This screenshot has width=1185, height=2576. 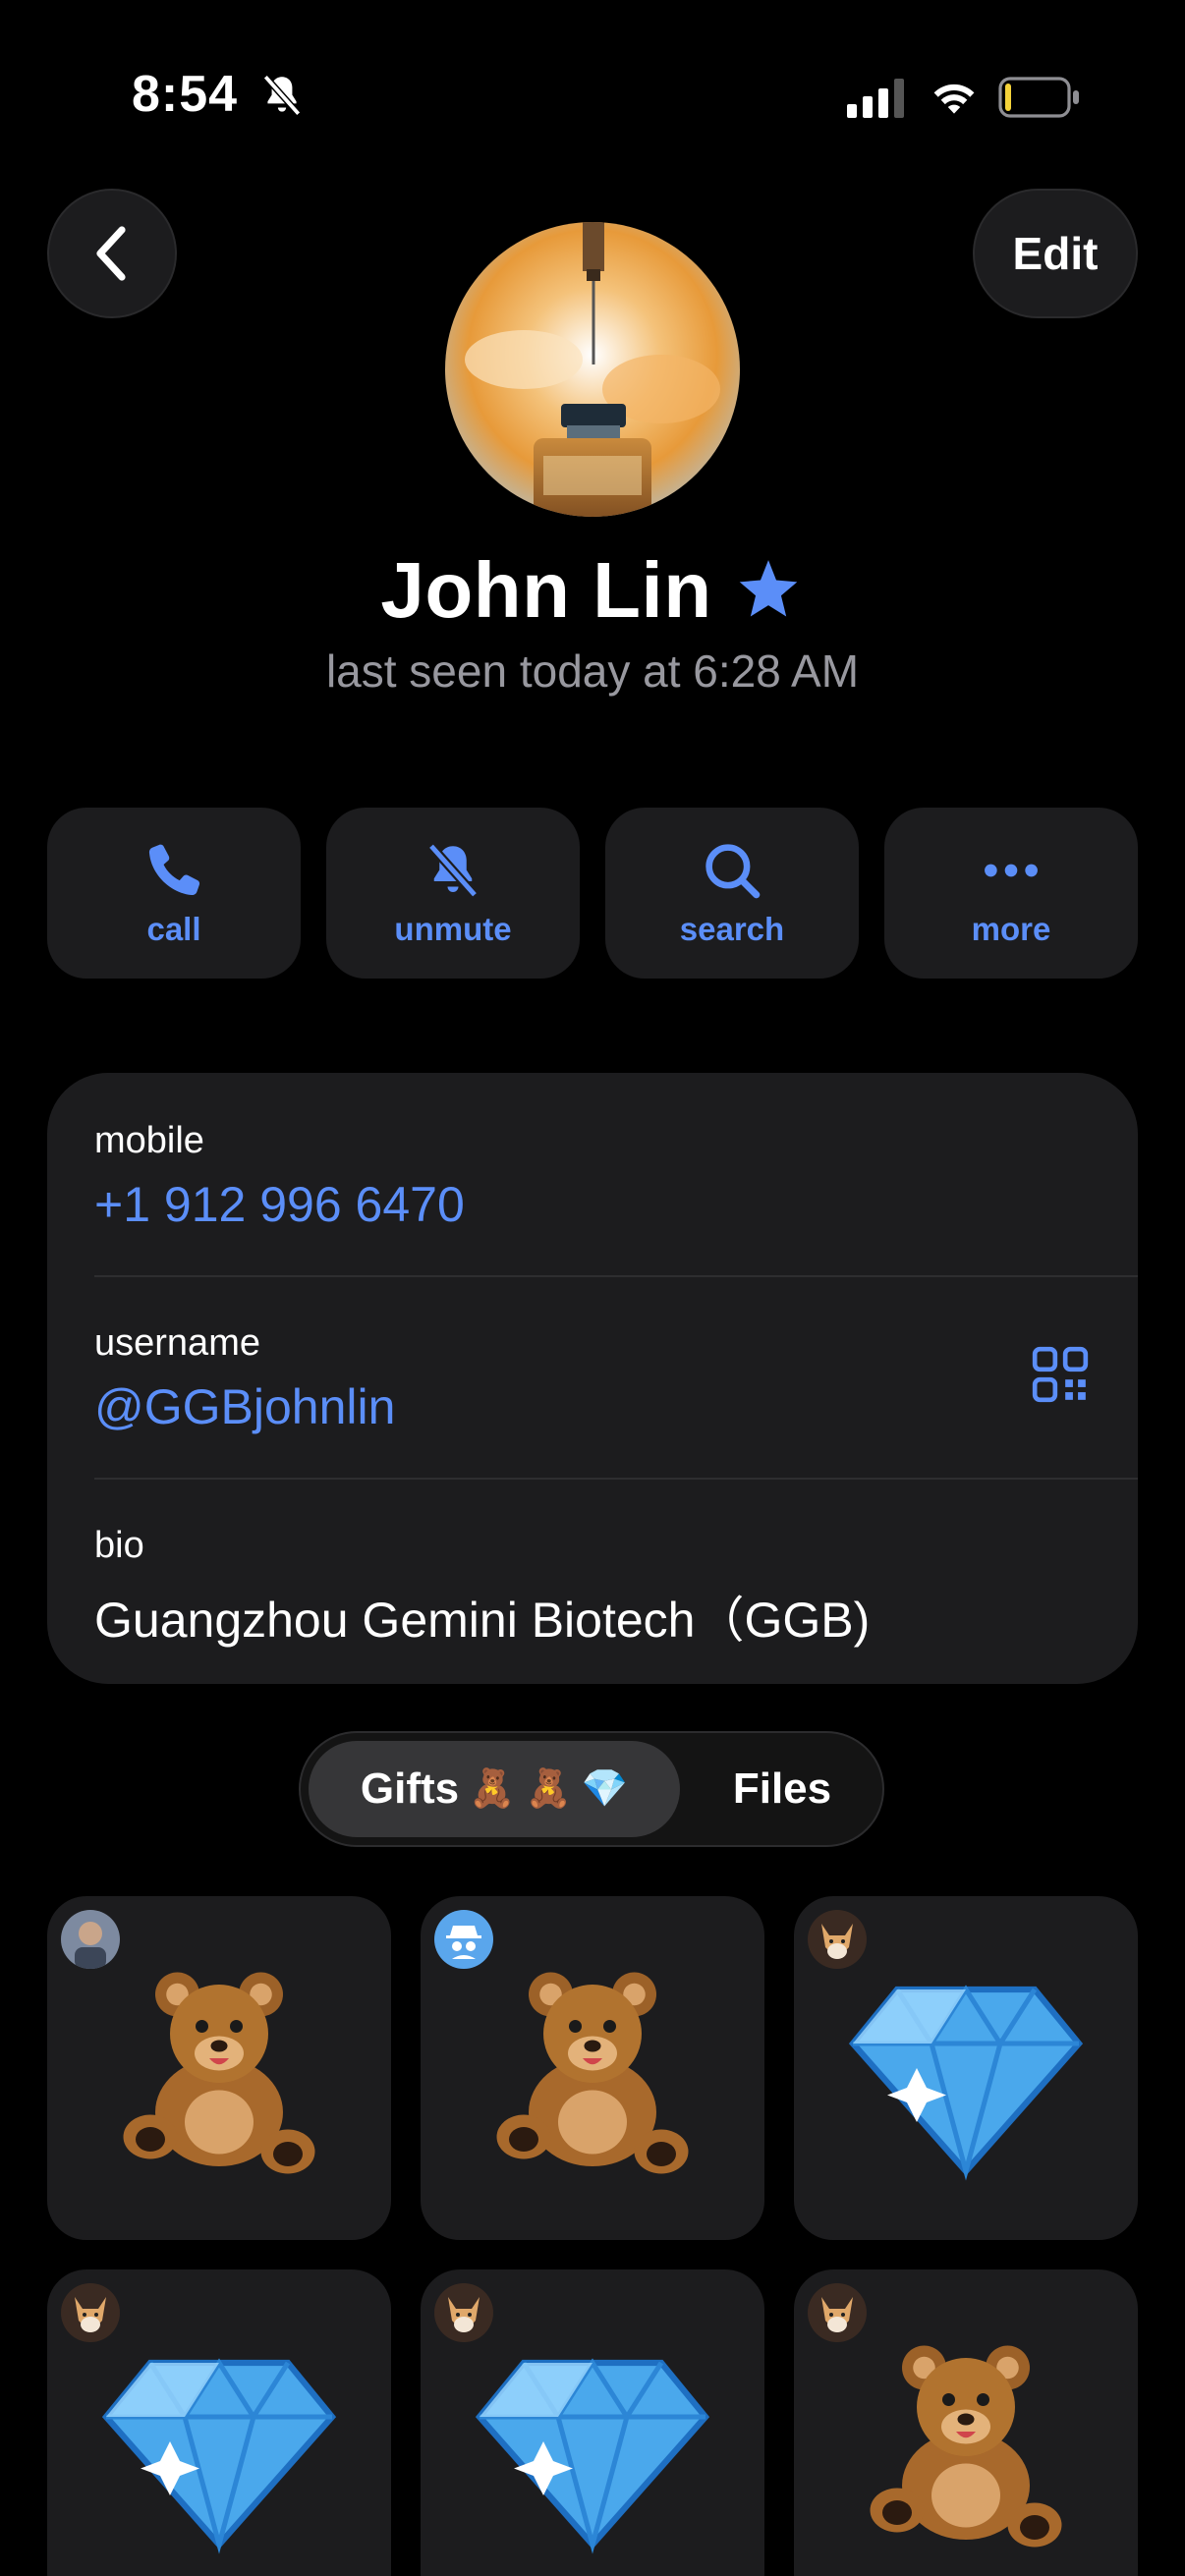 I want to click on unmute-button: unmute, so click(x=453, y=893).